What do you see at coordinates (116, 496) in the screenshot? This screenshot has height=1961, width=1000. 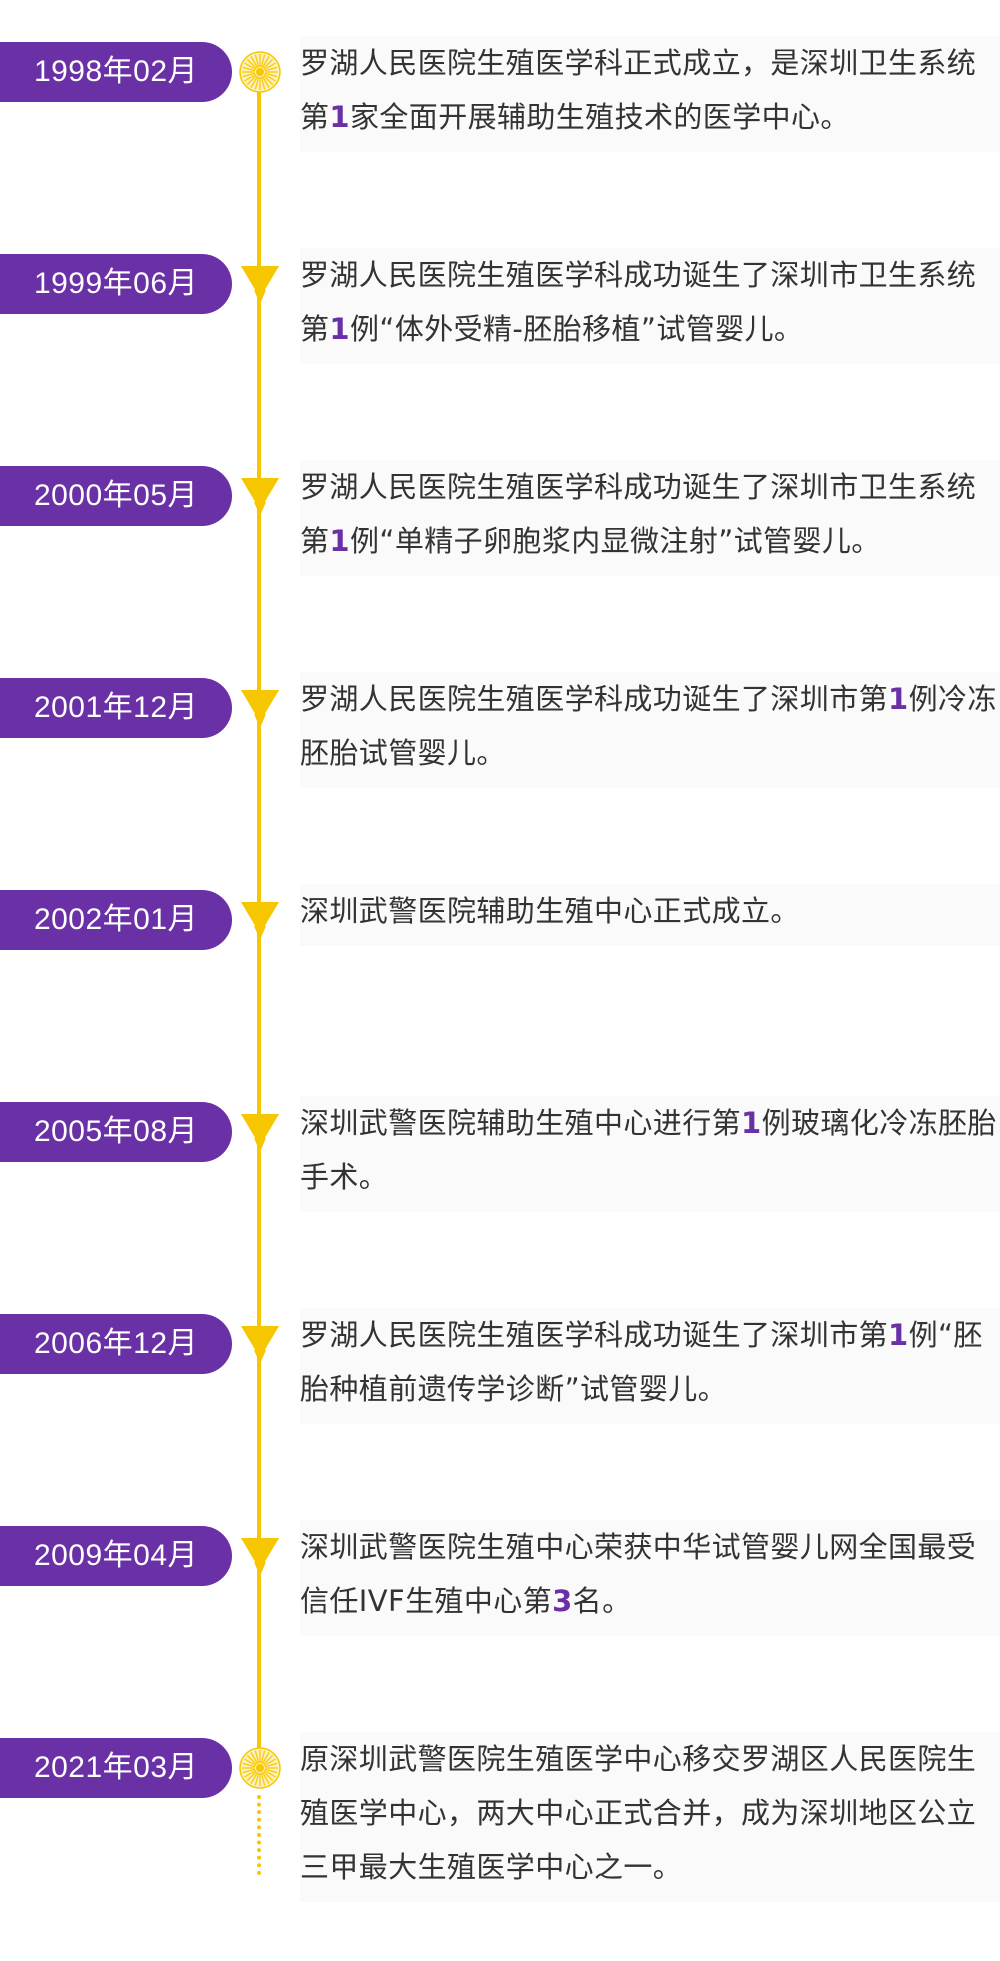 I see `date-pill: 2000年05月` at bounding box center [116, 496].